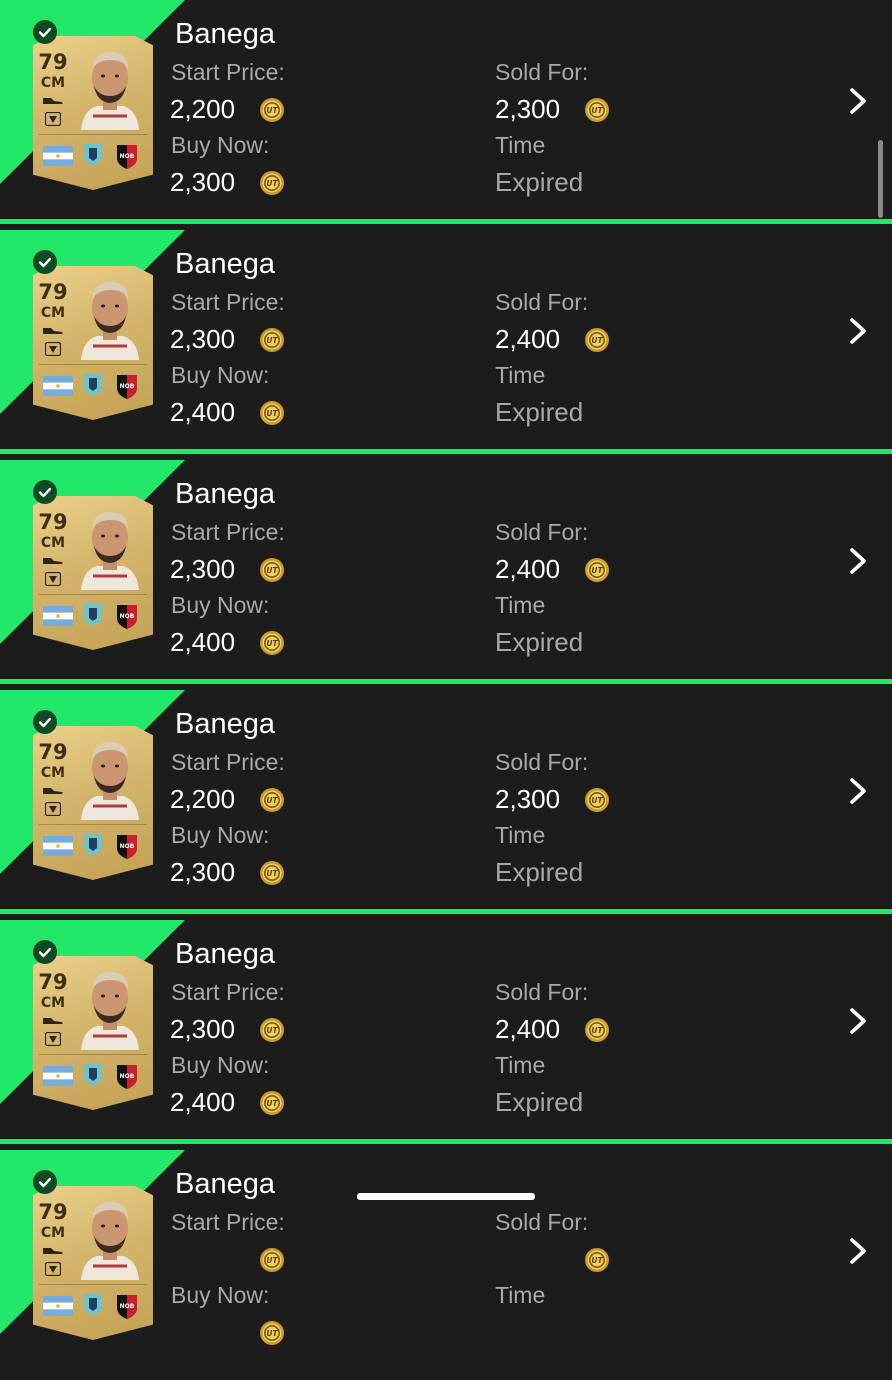 The image size is (892, 1380). I want to click on sold-for-value: 2,400, so click(528, 339).